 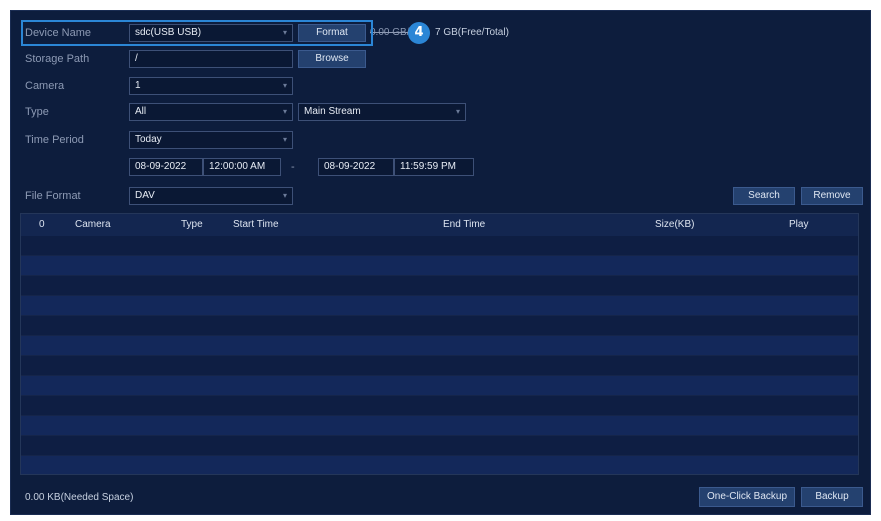 I want to click on start-time-value: 12:00:00 AM, so click(x=237, y=166).